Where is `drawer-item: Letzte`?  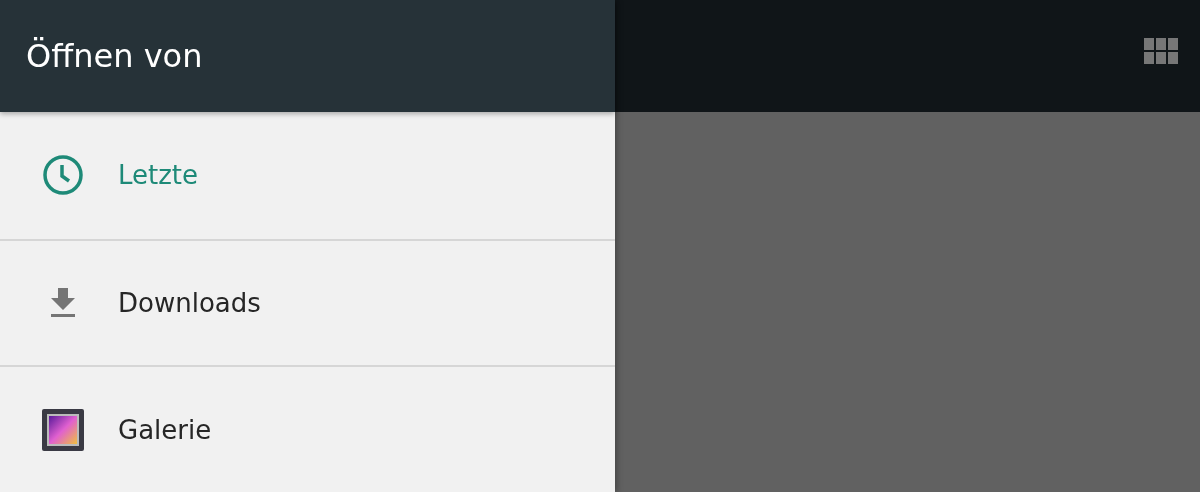 drawer-item: Letzte is located at coordinates (307, 175).